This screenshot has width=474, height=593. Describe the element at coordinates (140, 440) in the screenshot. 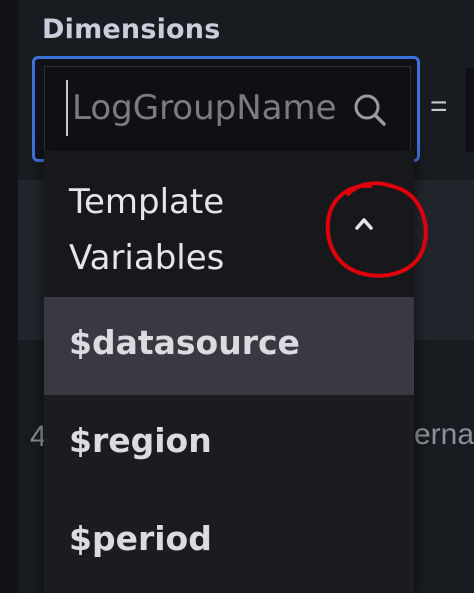

I see `option-label: $region` at that location.